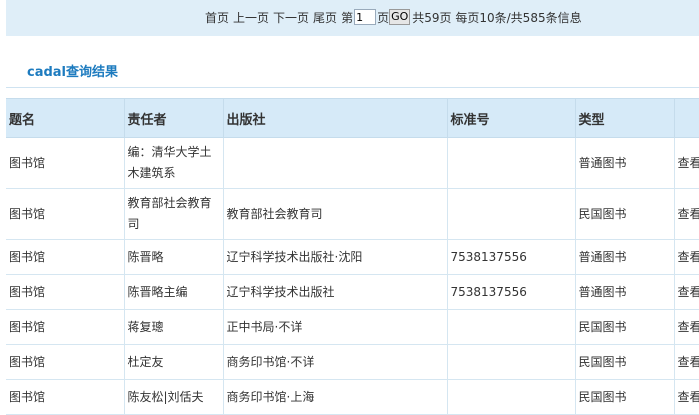 This screenshot has height=415, width=699. I want to click on section-divider, so click(352, 87).